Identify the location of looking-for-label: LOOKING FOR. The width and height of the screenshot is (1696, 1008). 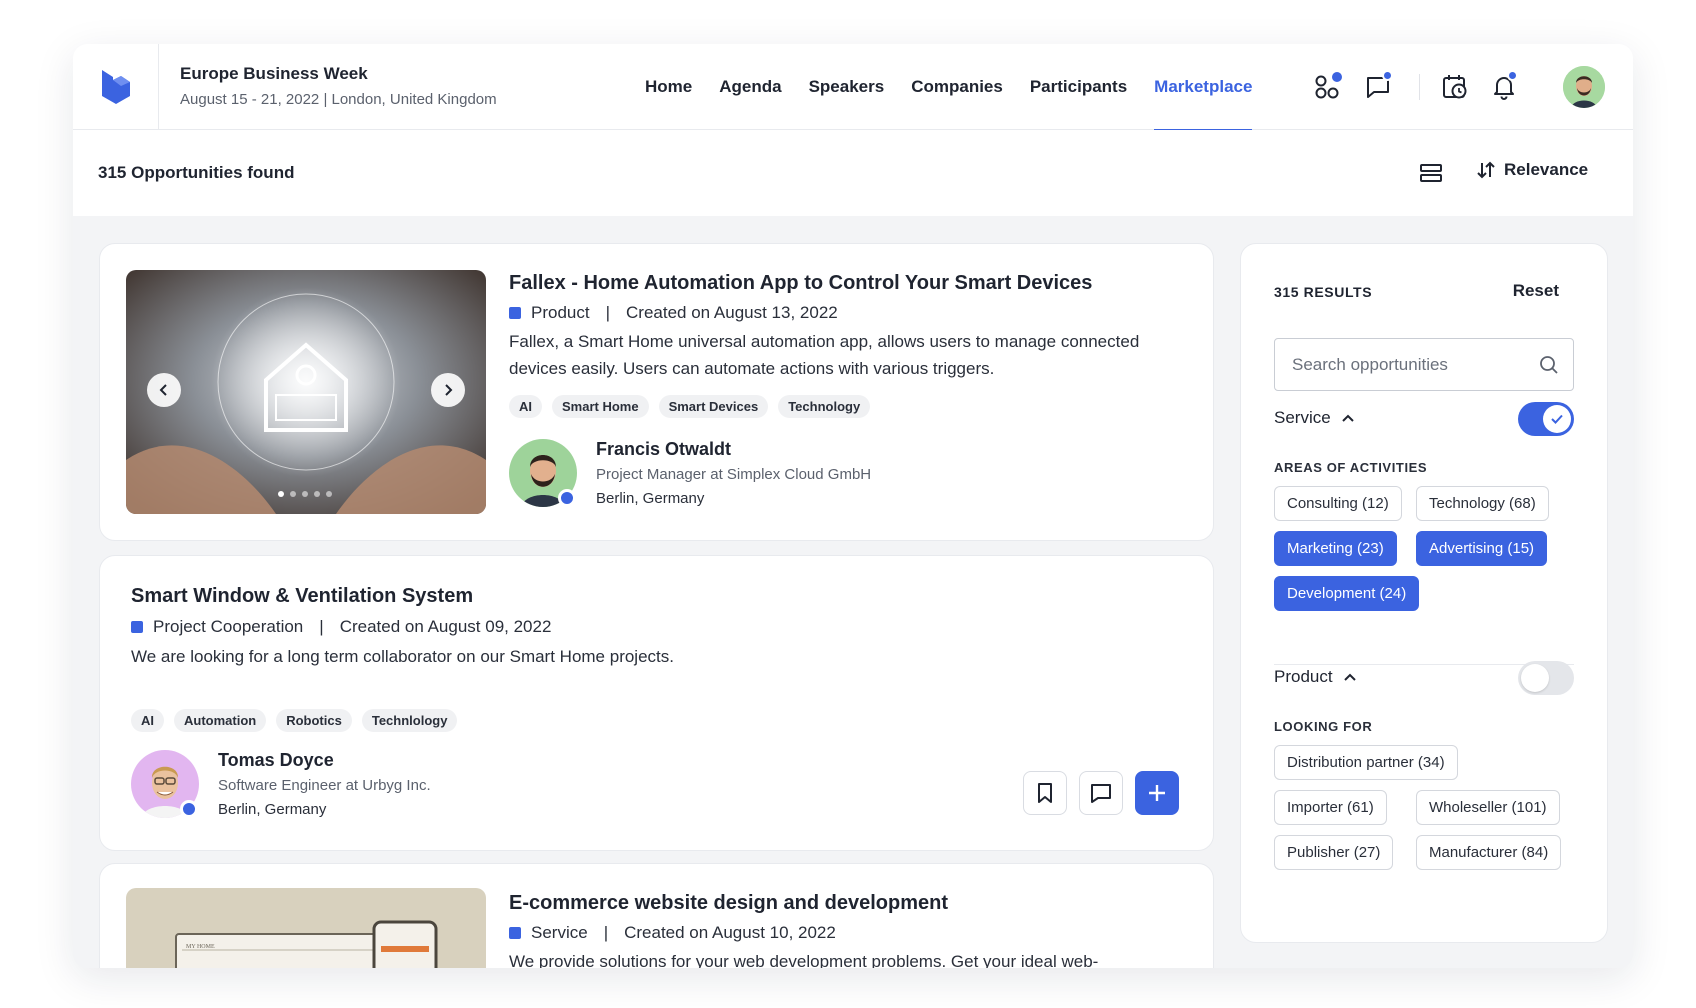
(1323, 726).